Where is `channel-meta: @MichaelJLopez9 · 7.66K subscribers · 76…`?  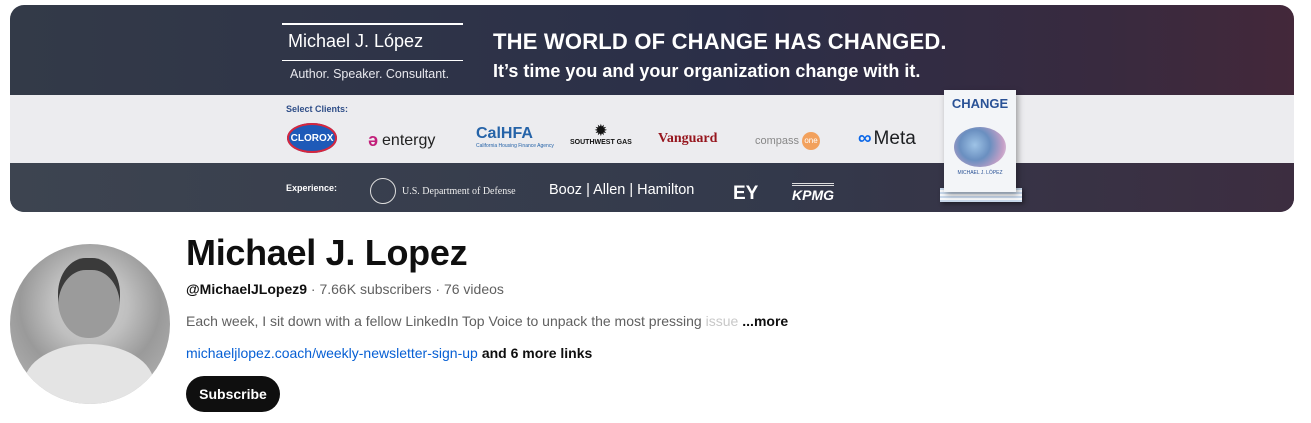 channel-meta: @MichaelJLopez9 · 7.66K subscribers · 76… is located at coordinates (345, 289).